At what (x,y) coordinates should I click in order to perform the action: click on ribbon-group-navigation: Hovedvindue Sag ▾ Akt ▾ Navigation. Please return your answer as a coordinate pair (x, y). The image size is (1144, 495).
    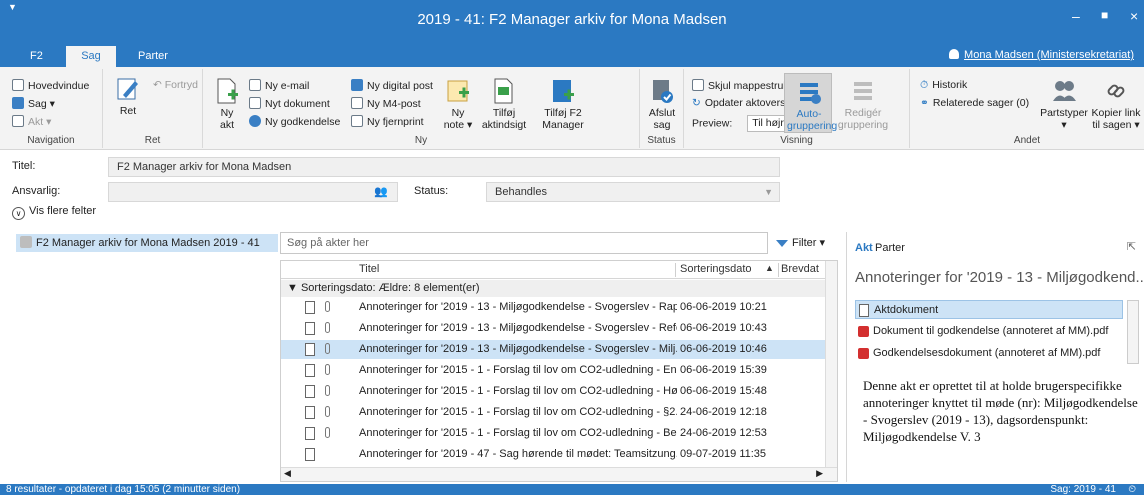
    Looking at the image, I should click on (51, 108).